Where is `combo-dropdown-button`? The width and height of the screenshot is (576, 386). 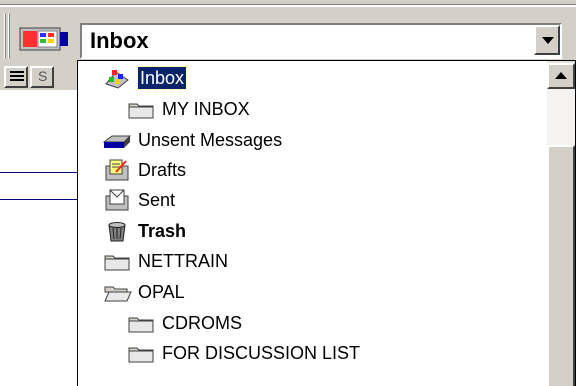
combo-dropdown-button is located at coordinates (547, 40).